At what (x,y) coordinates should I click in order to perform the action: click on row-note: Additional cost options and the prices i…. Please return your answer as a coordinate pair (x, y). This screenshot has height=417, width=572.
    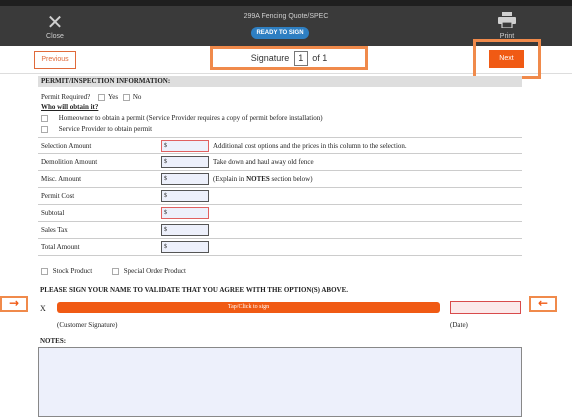
    Looking at the image, I should click on (310, 146).